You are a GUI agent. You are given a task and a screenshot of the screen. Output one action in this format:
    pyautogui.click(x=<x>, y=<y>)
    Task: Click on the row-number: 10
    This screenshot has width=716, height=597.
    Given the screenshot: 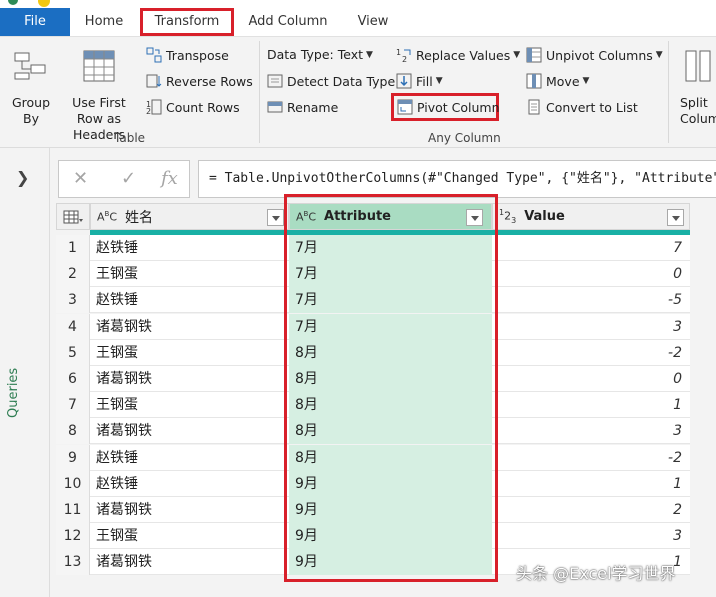 What is the action you would take?
    pyautogui.click(x=73, y=483)
    